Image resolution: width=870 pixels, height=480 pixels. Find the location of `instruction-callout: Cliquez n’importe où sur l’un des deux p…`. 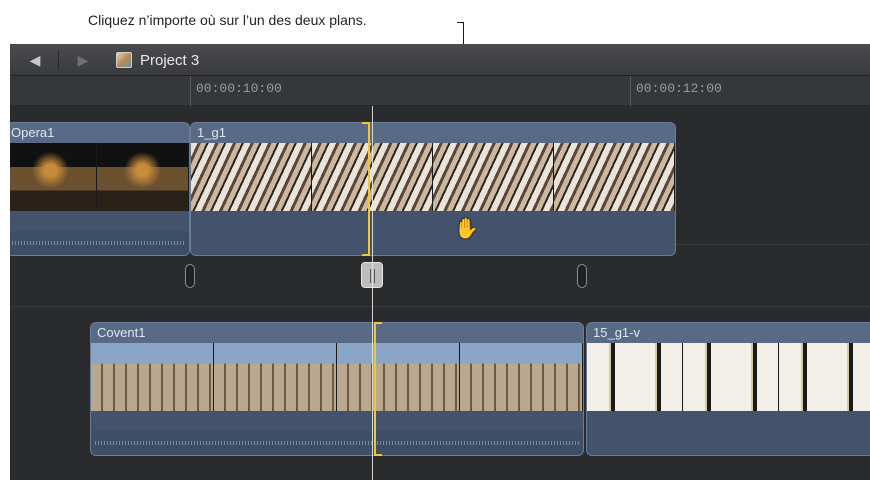

instruction-callout: Cliquez n’importe où sur l’un des deux p… is located at coordinates (227, 20).